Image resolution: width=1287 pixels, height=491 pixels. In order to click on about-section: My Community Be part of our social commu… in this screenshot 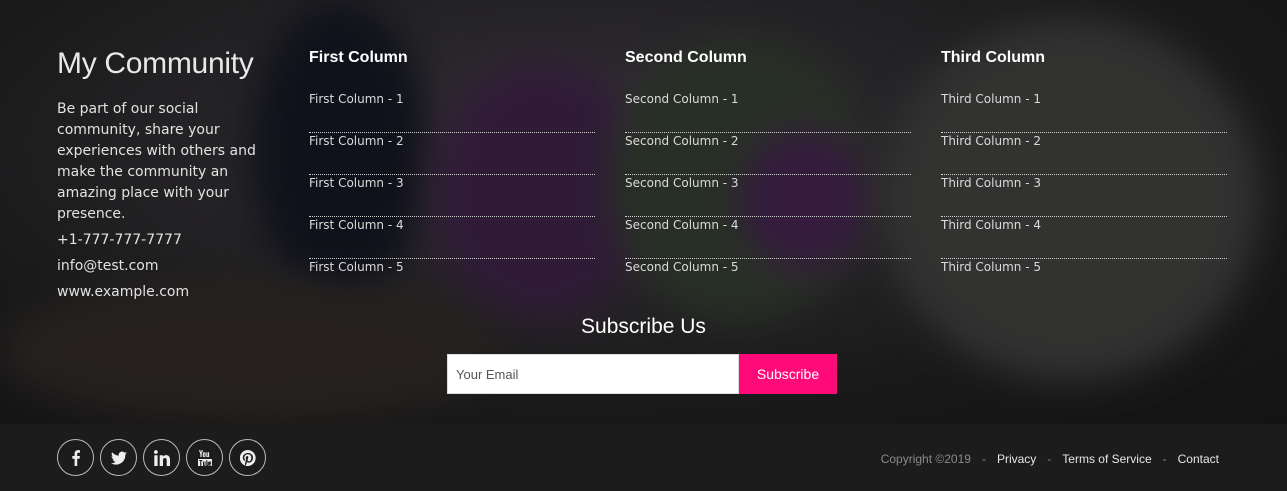, I will do `click(169, 175)`.